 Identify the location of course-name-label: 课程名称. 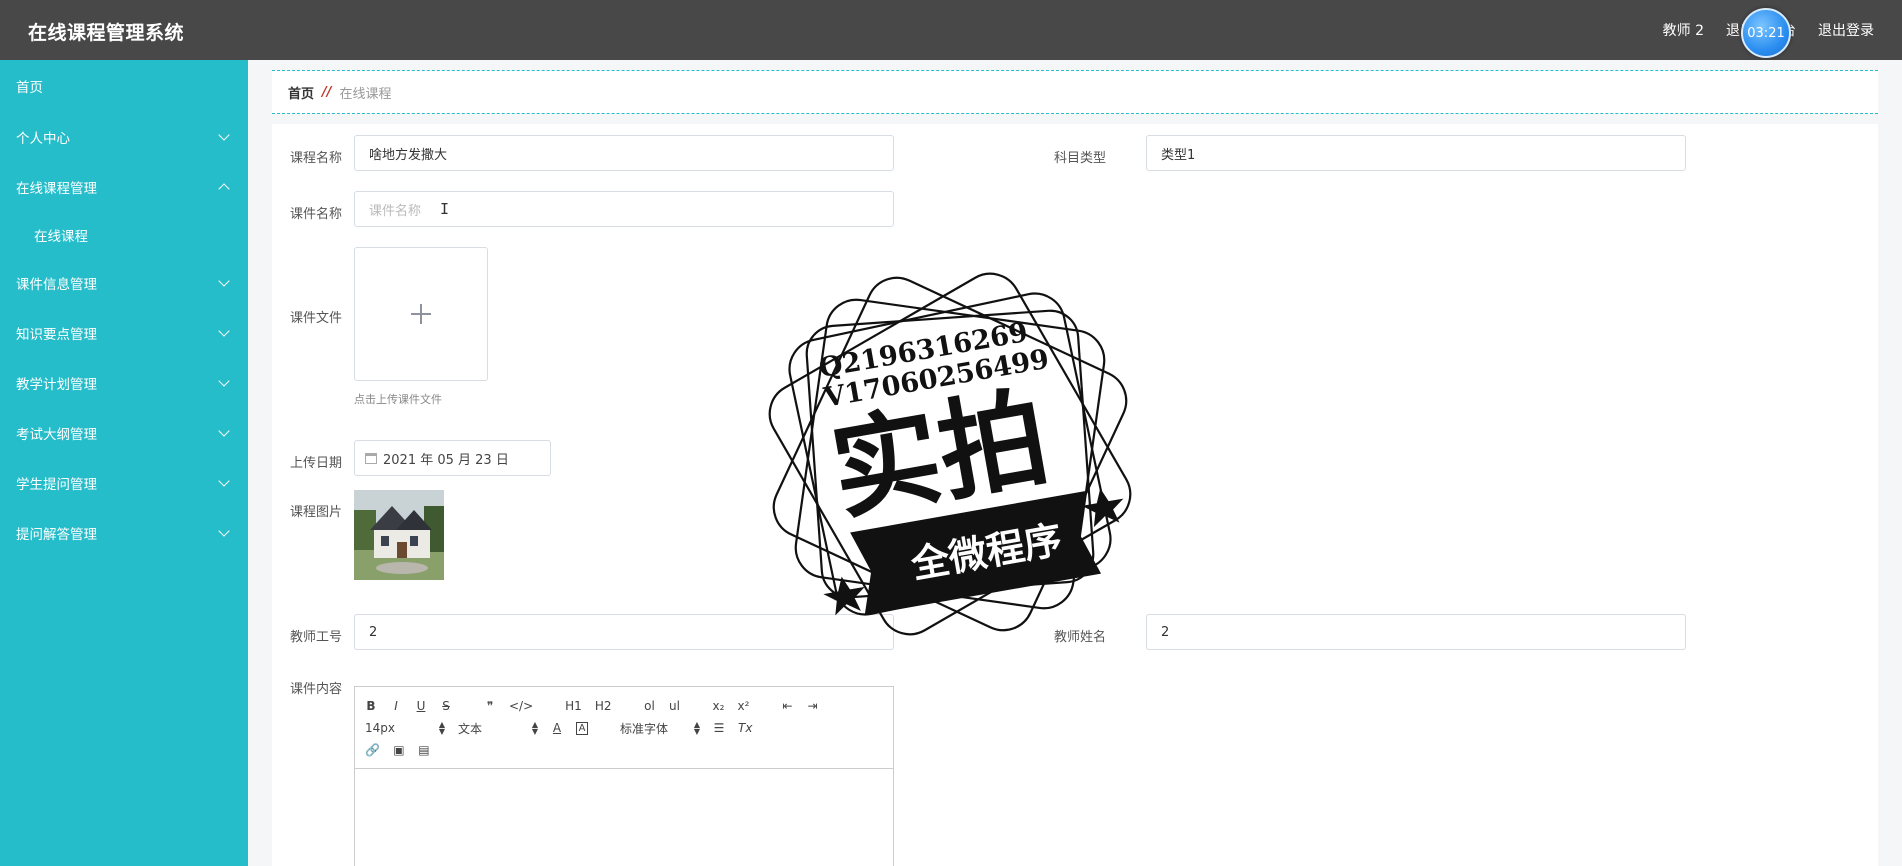
(315, 158).